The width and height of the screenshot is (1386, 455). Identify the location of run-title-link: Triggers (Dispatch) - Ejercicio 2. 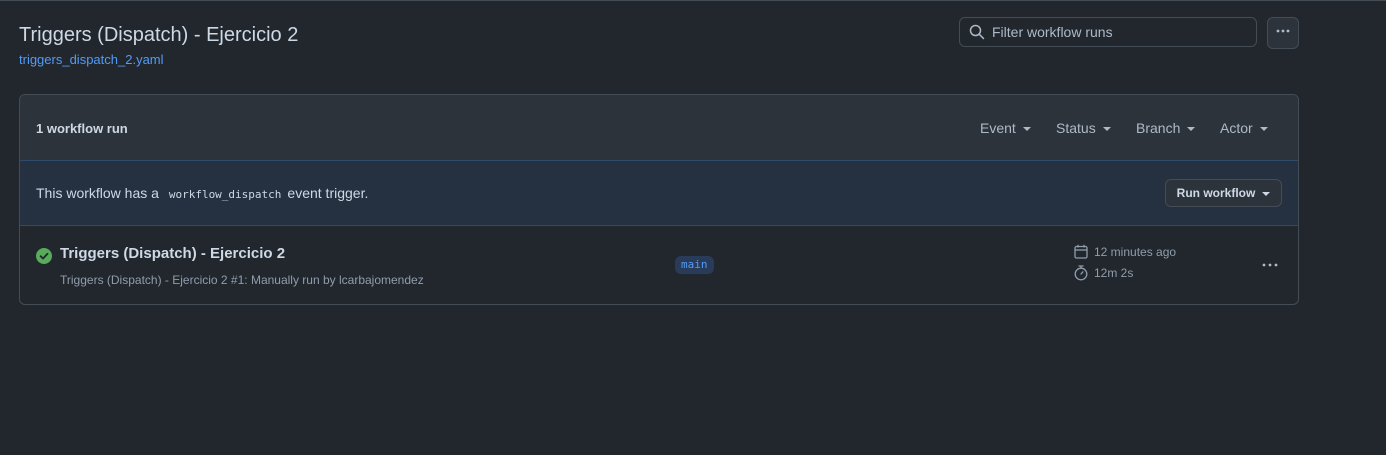
(172, 253).